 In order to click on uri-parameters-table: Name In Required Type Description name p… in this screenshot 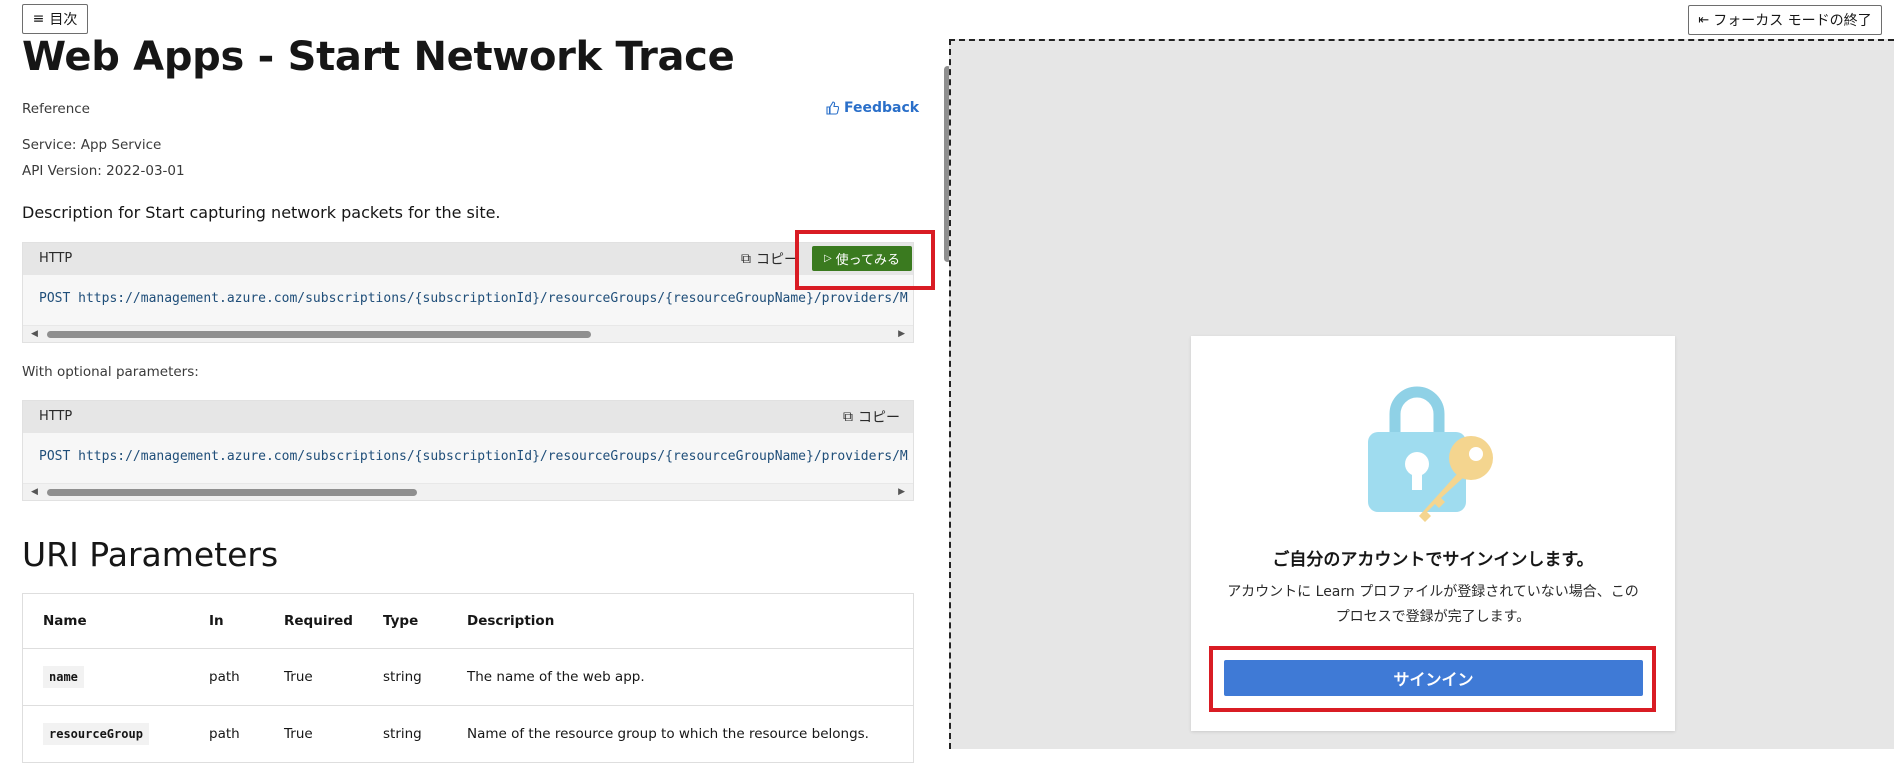, I will do `click(468, 678)`.